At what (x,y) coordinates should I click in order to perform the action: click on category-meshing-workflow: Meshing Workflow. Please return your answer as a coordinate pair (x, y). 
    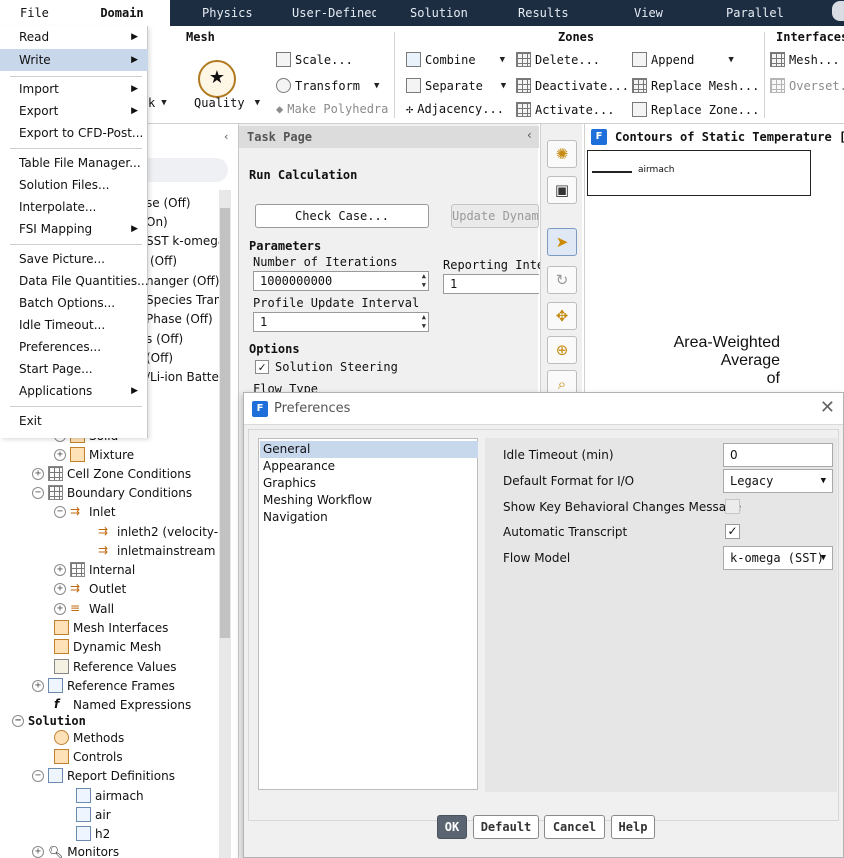
    Looking at the image, I should click on (369, 500).